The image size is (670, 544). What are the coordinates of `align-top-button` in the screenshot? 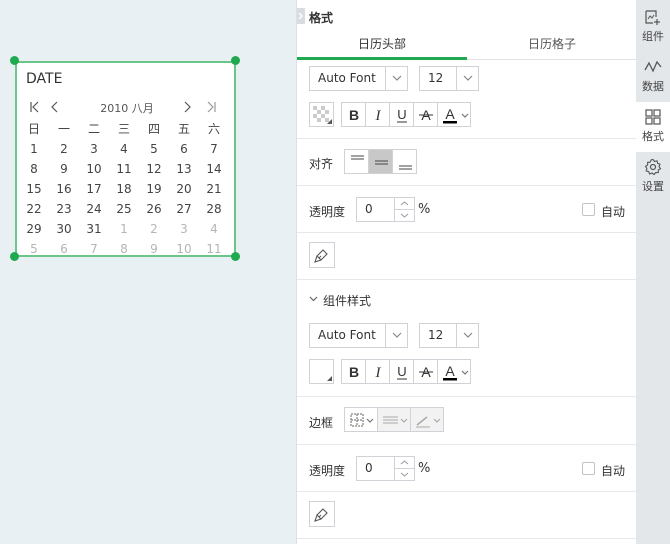 It's located at (356, 161).